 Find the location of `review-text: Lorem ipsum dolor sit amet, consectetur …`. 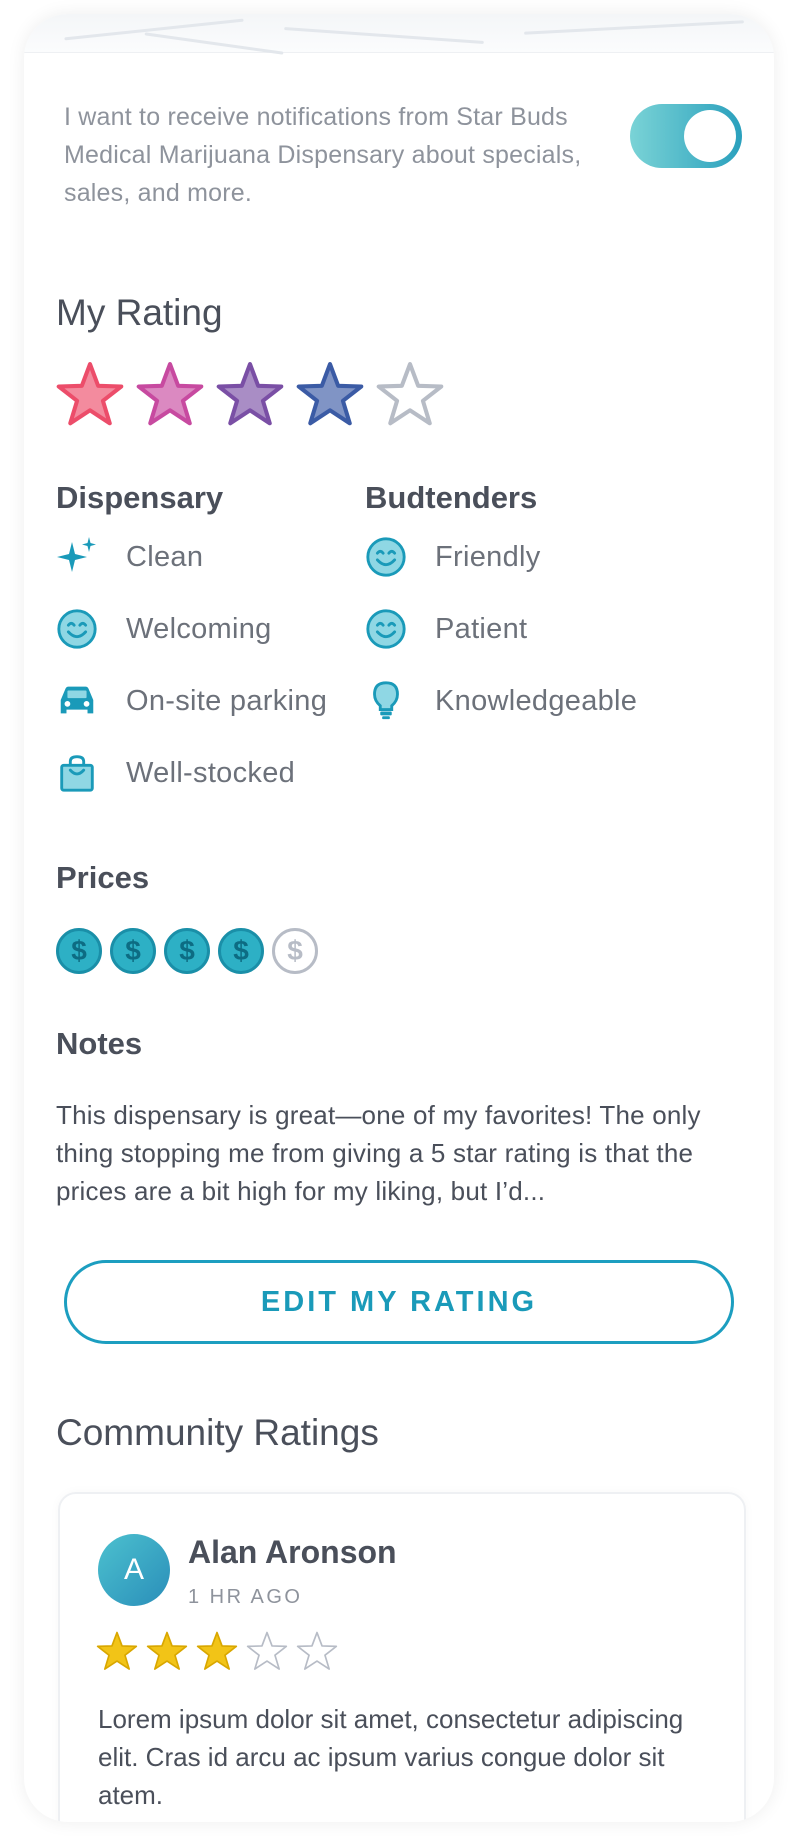

review-text: Lorem ipsum dolor sit amet, consectetur … is located at coordinates (391, 1757).